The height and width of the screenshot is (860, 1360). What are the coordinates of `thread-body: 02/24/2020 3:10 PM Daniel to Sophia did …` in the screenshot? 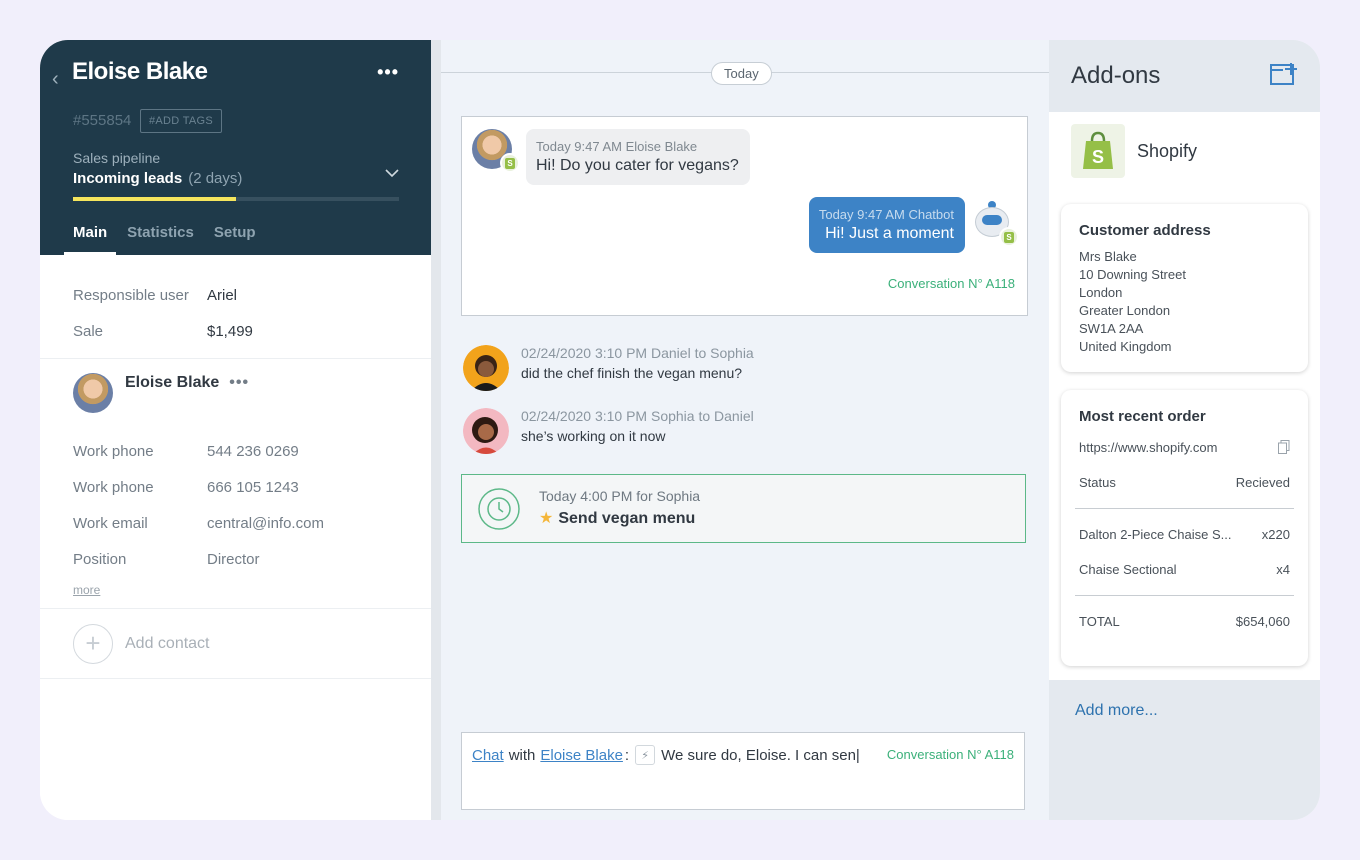 It's located at (637, 368).